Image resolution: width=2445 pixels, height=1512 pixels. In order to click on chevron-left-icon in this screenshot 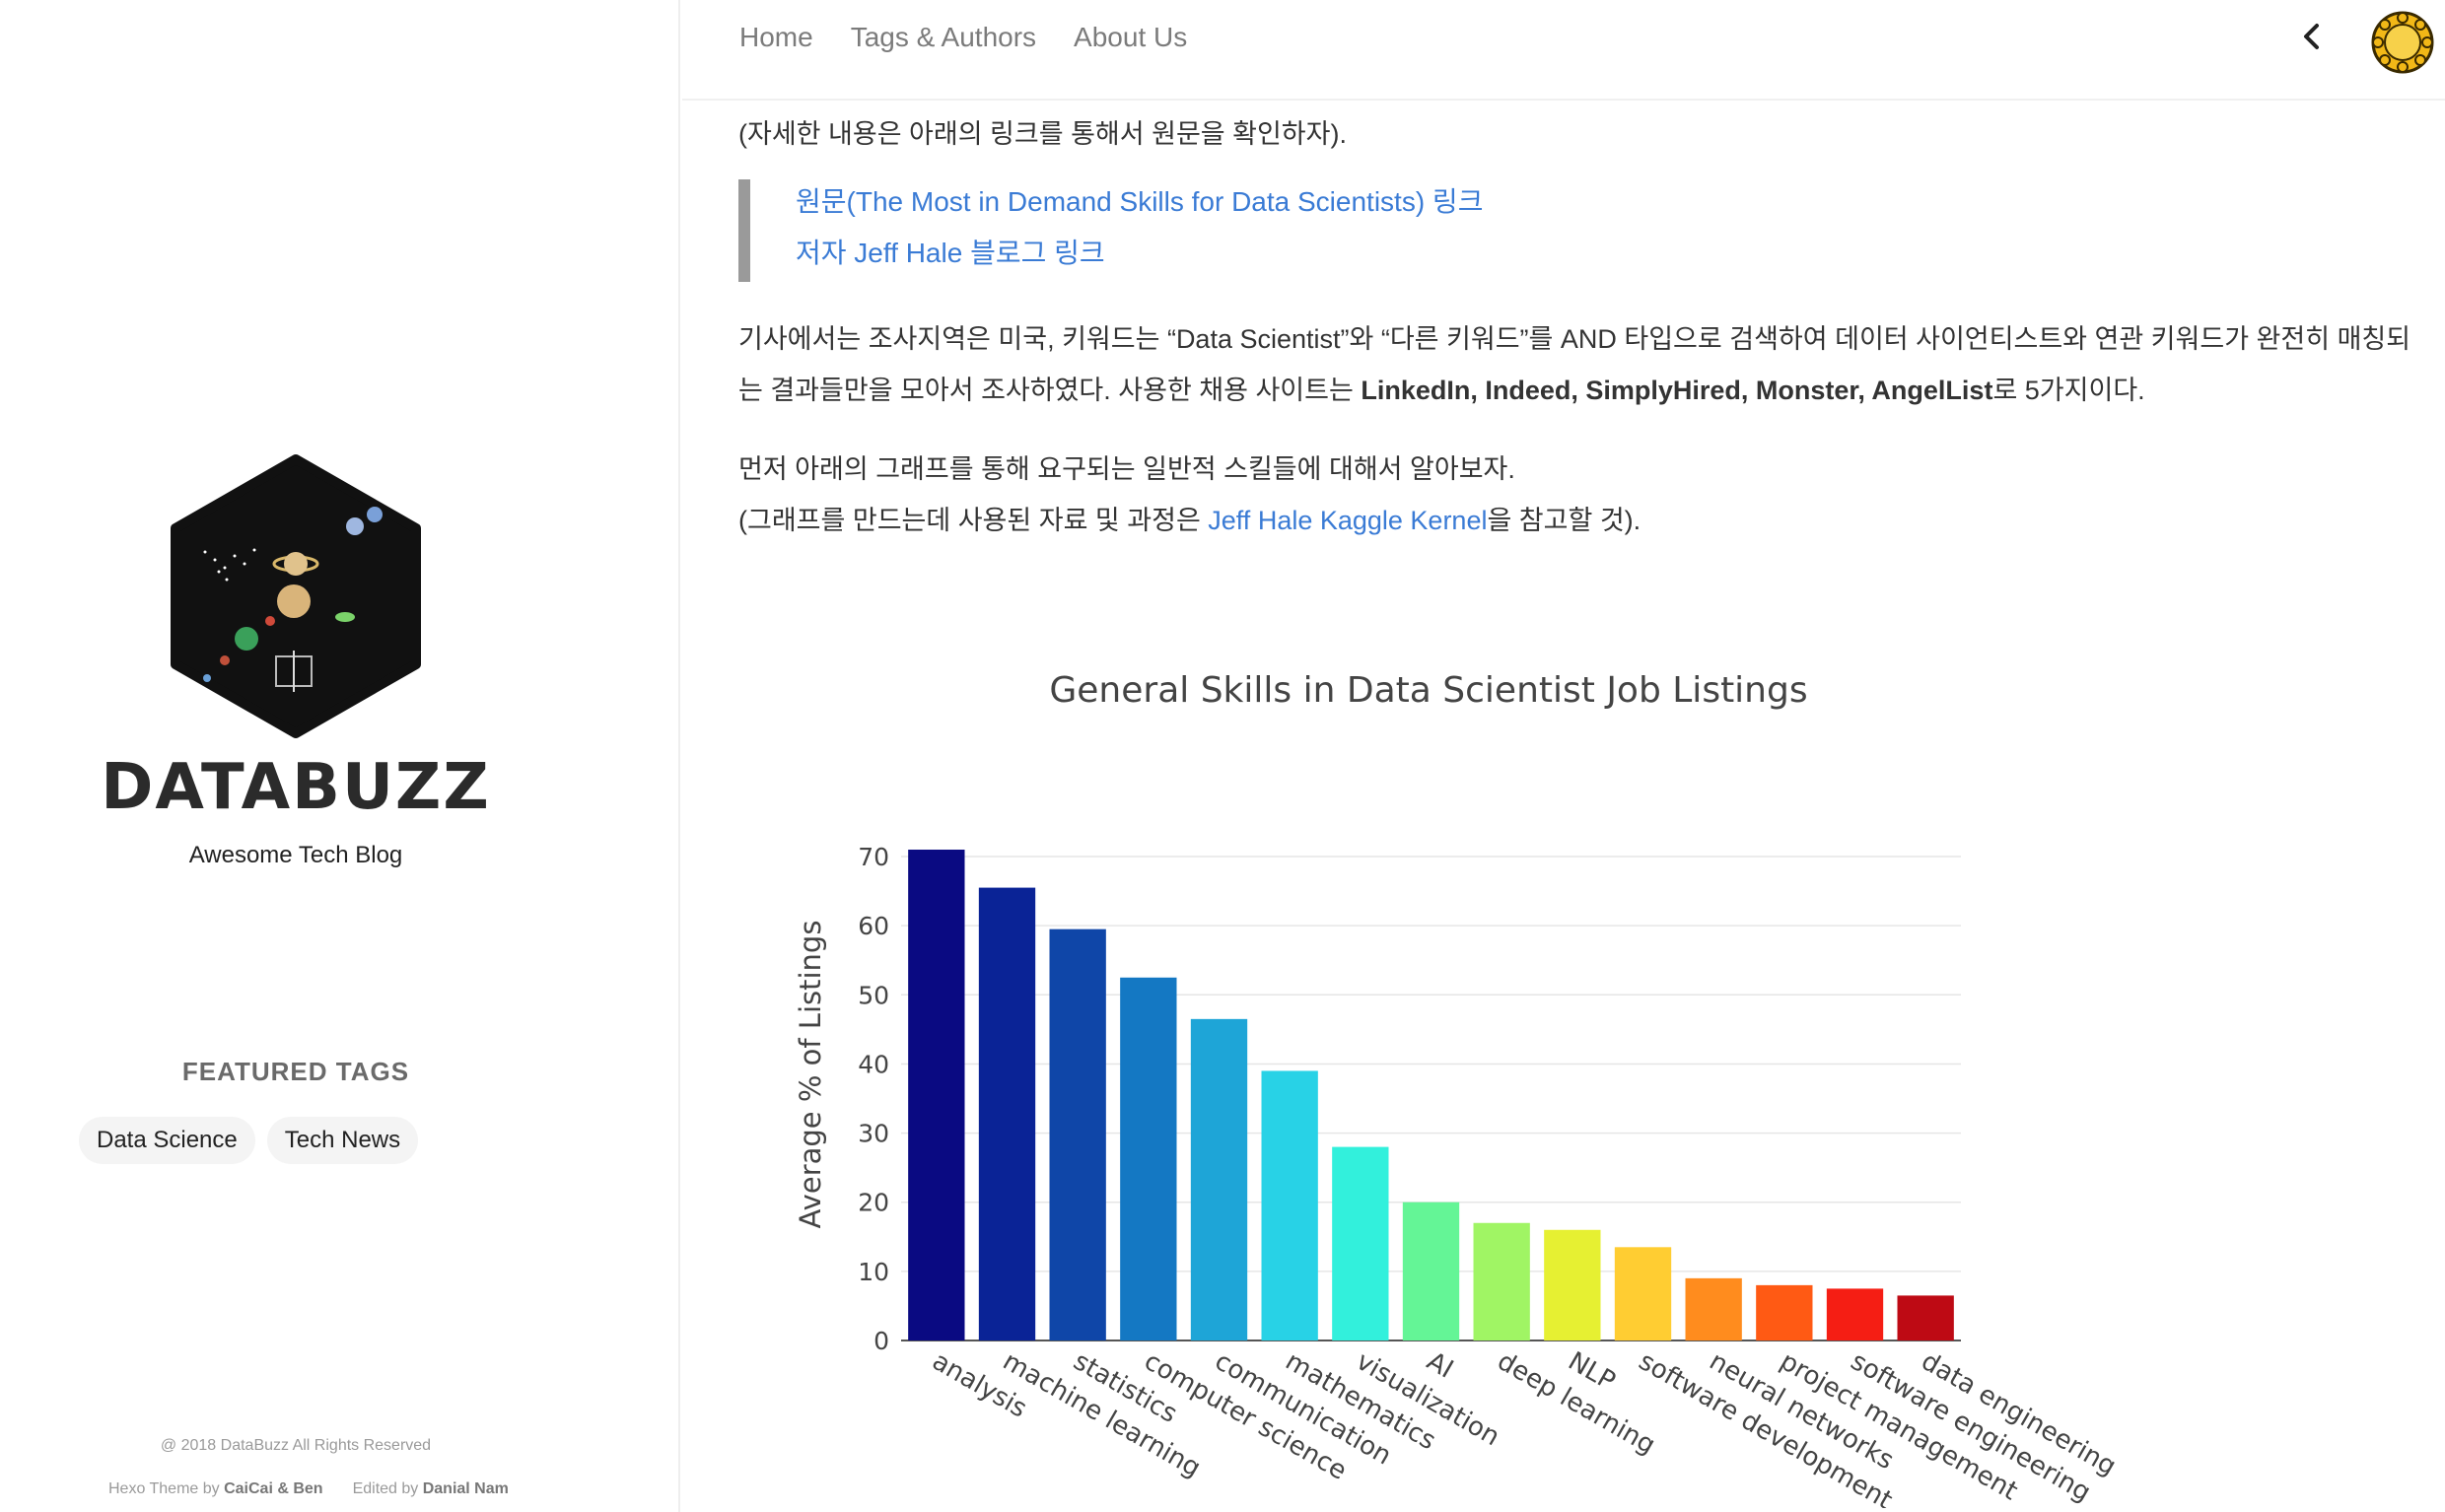, I will do `click(2312, 36)`.